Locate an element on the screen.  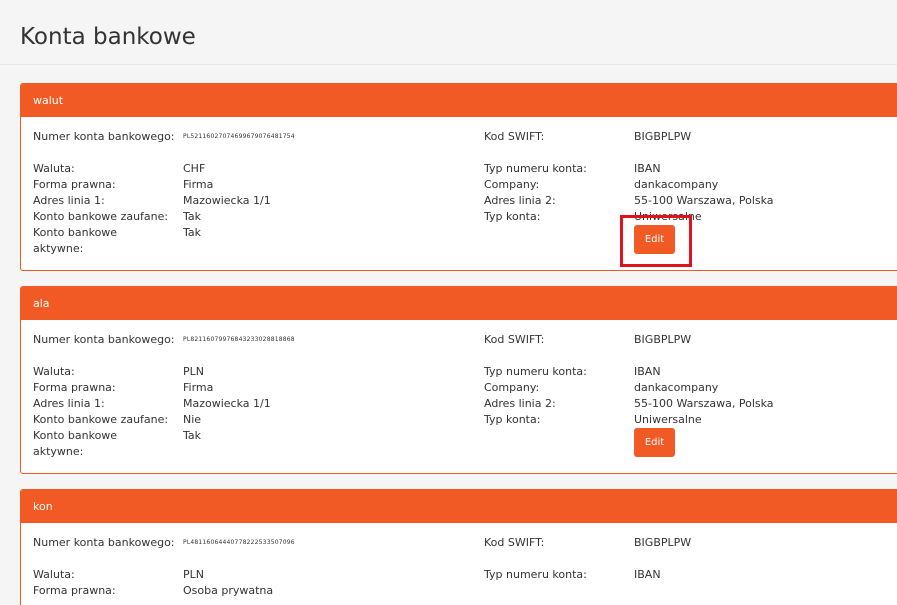
card-header: walut is located at coordinates (459, 100).